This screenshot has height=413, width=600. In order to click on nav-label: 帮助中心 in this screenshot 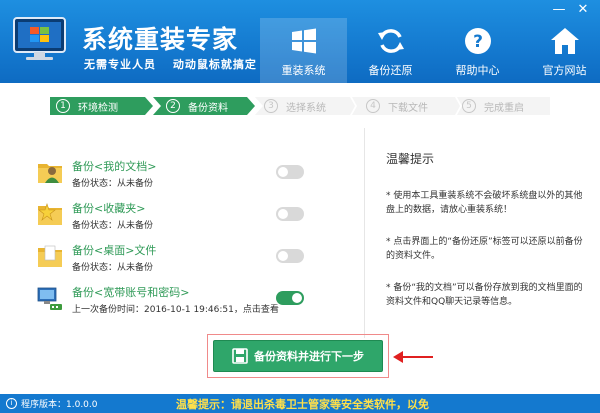, I will do `click(477, 70)`.